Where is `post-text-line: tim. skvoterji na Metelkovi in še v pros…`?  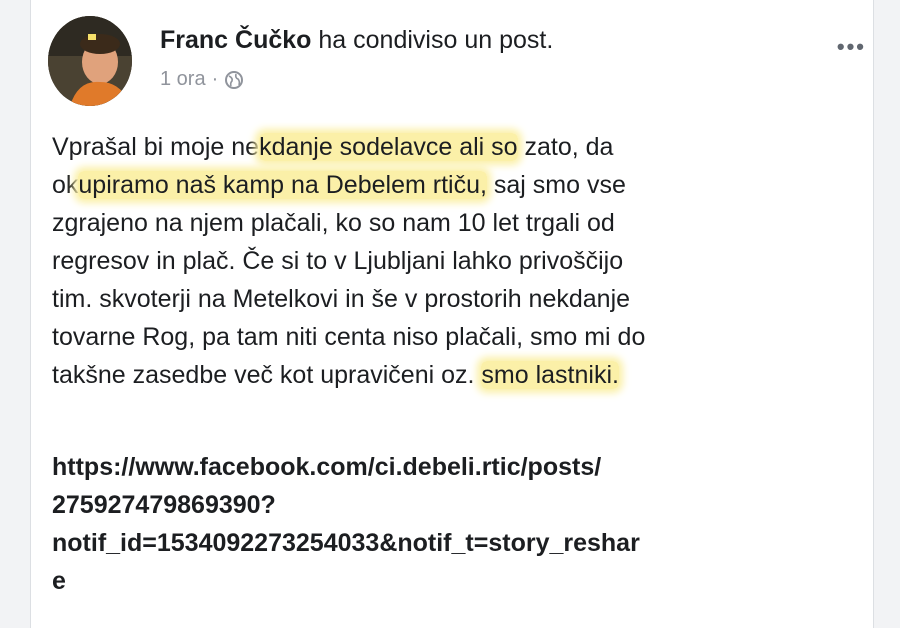
post-text-line: tim. skvoterji na Metelkovi in še v pros… is located at coordinates (442, 299).